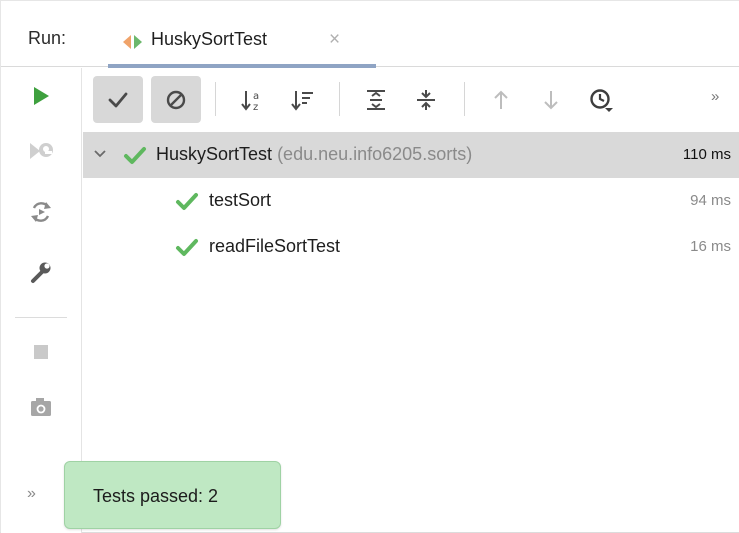 This screenshot has height=533, width=739. I want to click on root-test-duration: 110 ms, so click(706, 154).